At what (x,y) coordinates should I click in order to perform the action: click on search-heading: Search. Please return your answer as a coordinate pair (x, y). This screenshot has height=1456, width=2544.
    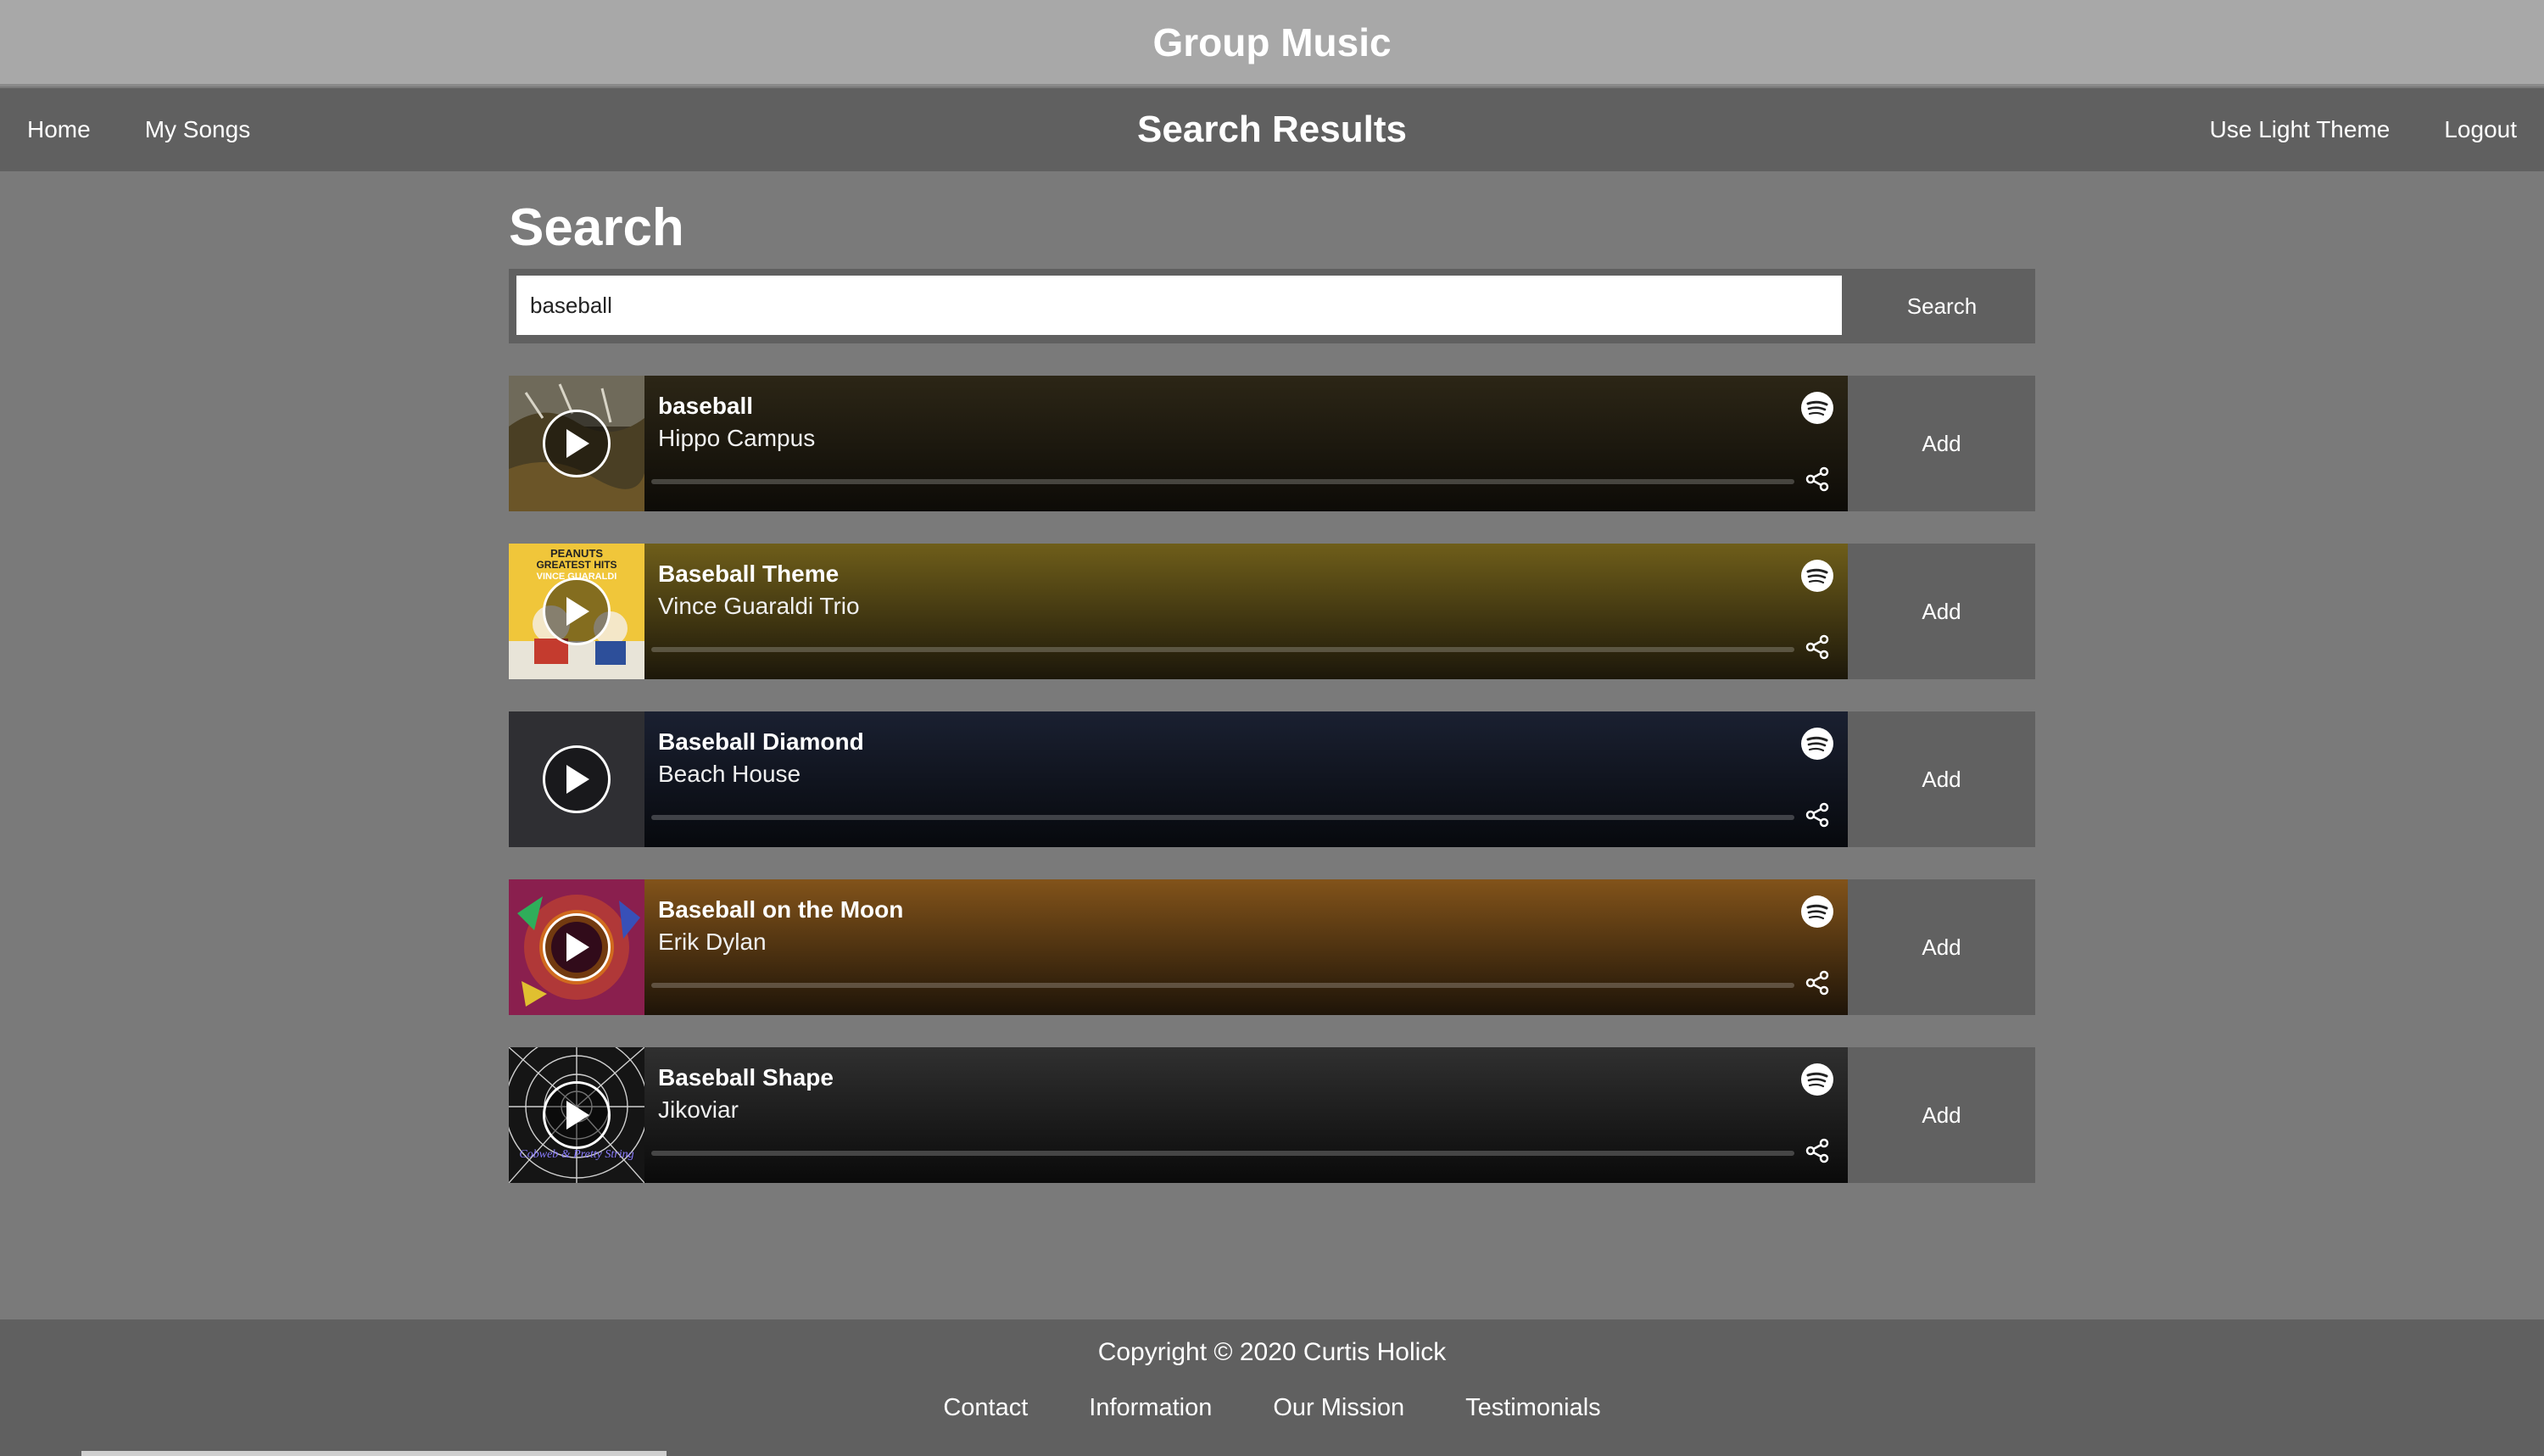
    Looking at the image, I should click on (596, 227).